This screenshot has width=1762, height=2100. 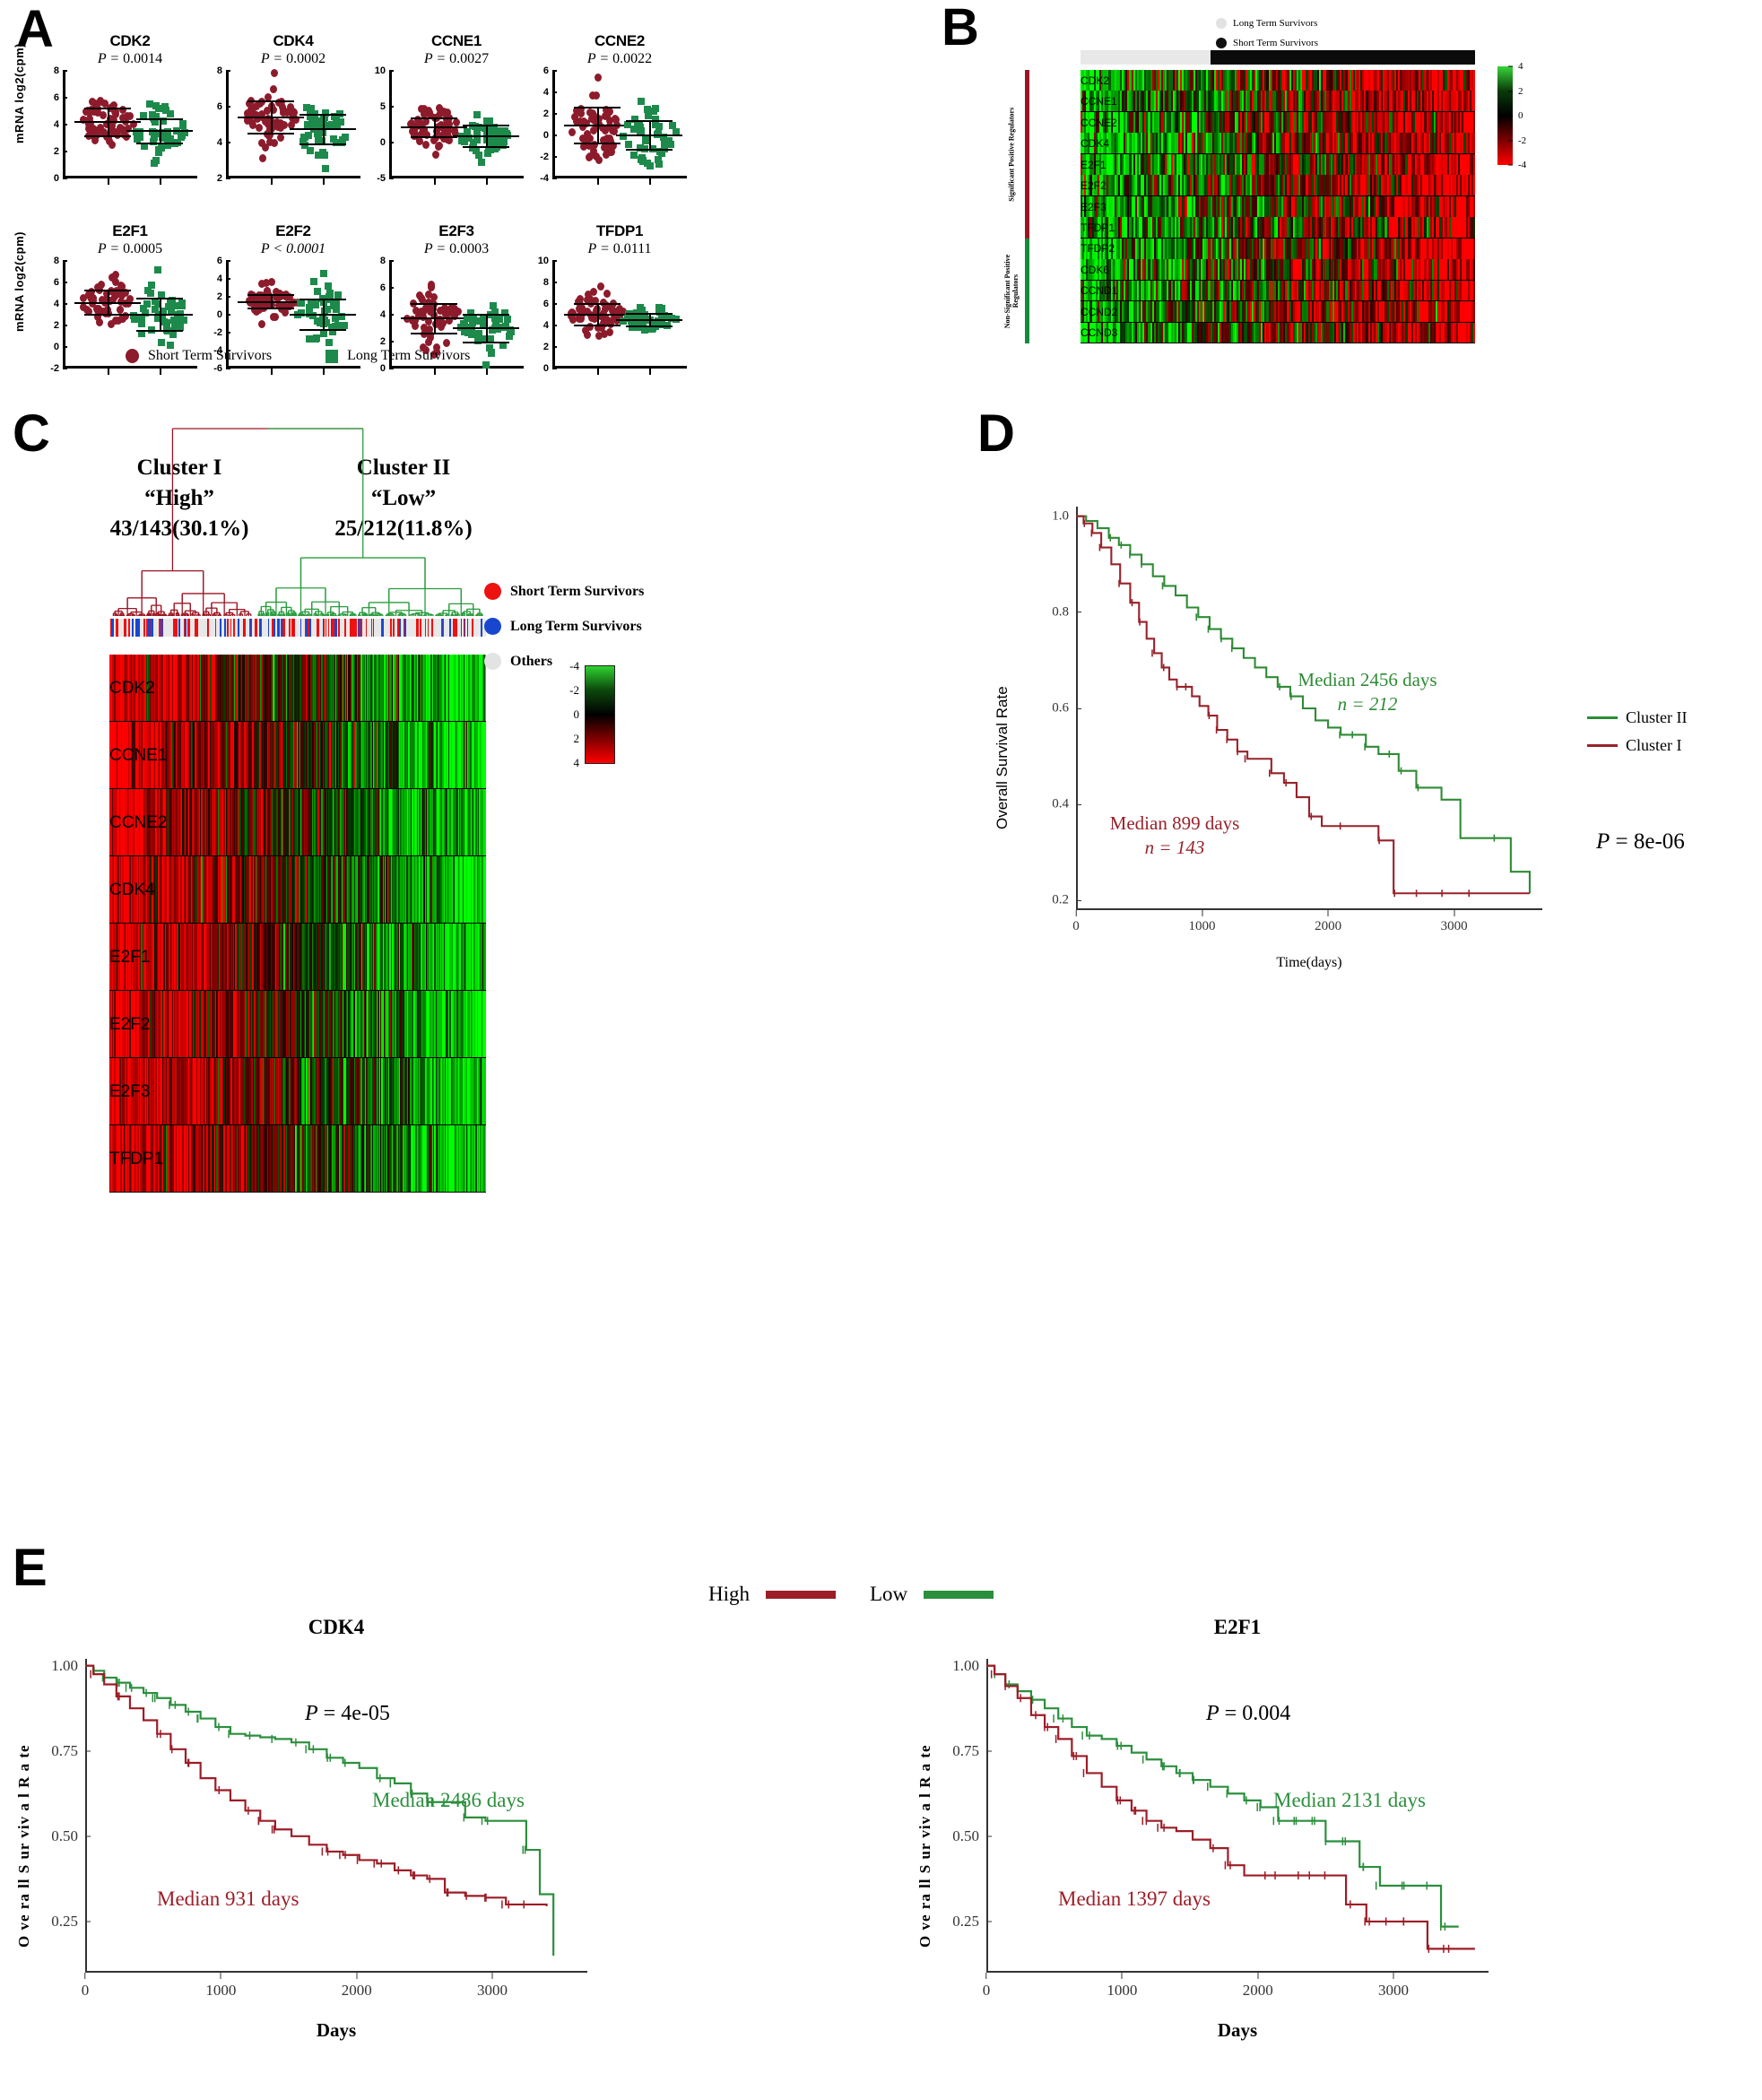 What do you see at coordinates (456, 230) in the screenshot?
I see `scatter-title: E2F3` at bounding box center [456, 230].